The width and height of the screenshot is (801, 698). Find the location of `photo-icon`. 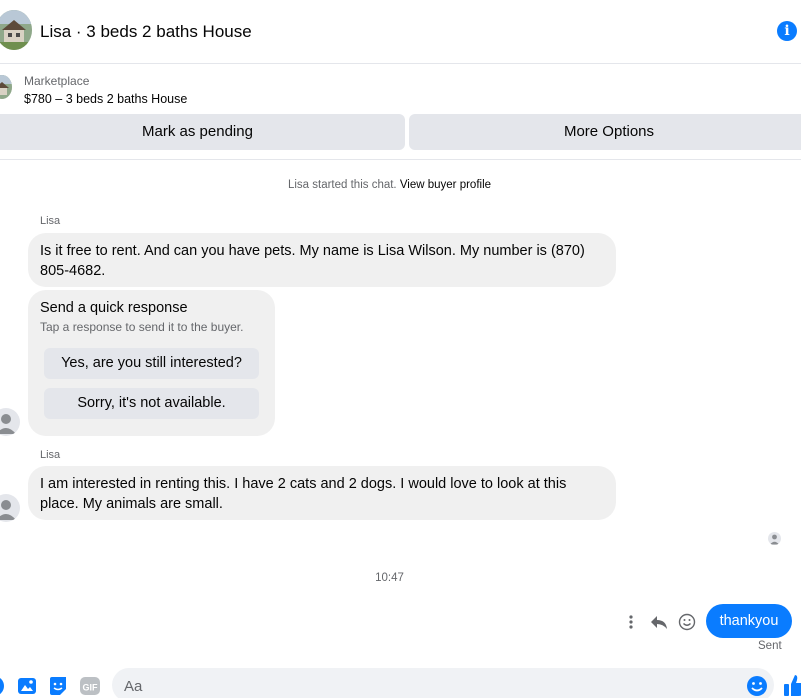

photo-icon is located at coordinates (27, 686).